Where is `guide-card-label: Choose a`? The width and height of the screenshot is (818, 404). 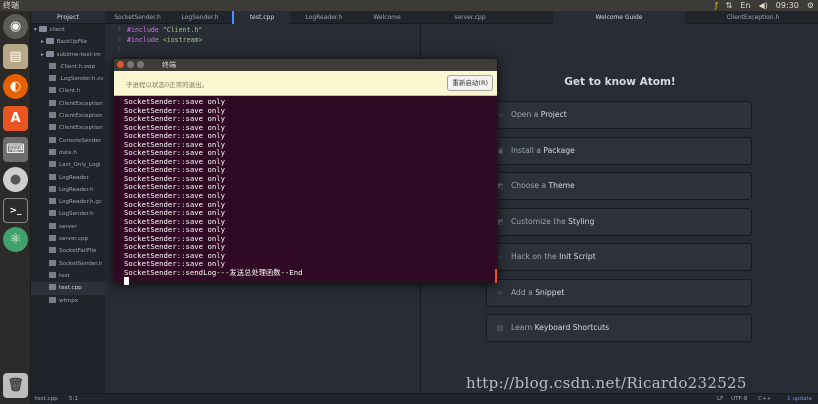 guide-card-label: Choose a is located at coordinates (530, 185).